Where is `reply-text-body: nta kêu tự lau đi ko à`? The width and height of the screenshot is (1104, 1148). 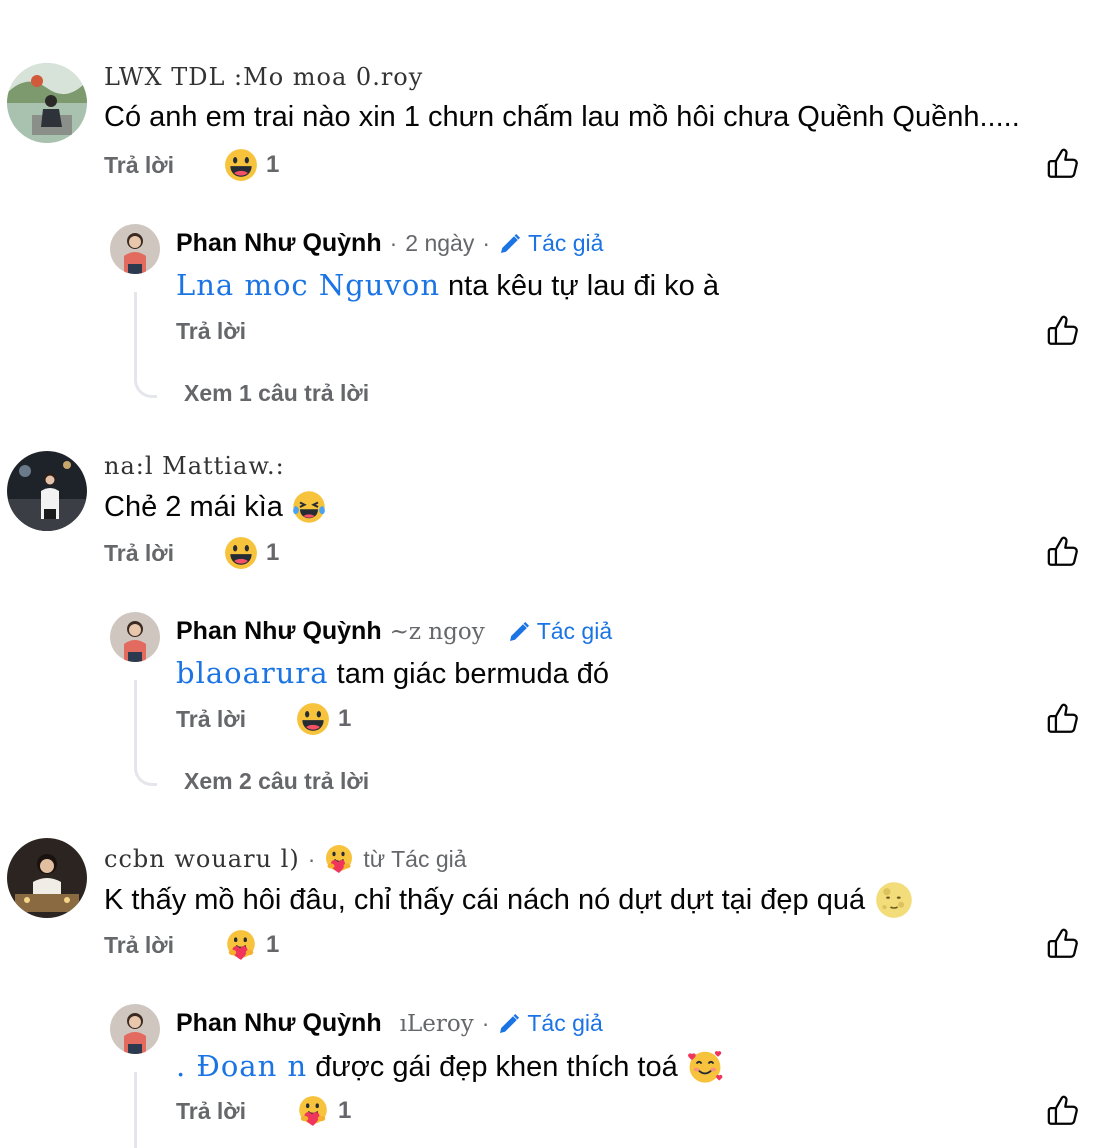
reply-text-body: nta kêu tự lau đi ko à is located at coordinates (579, 286).